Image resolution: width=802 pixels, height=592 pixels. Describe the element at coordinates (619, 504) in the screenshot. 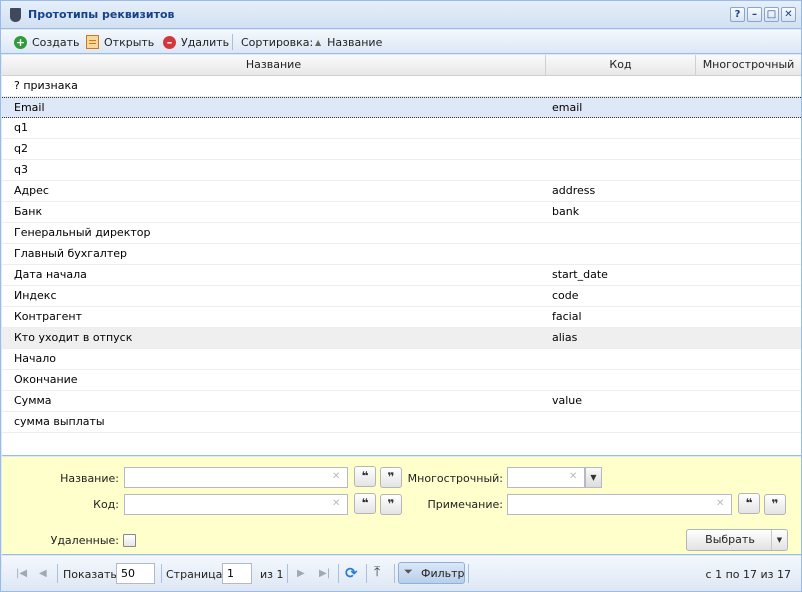

I see `filter-note-input` at that location.